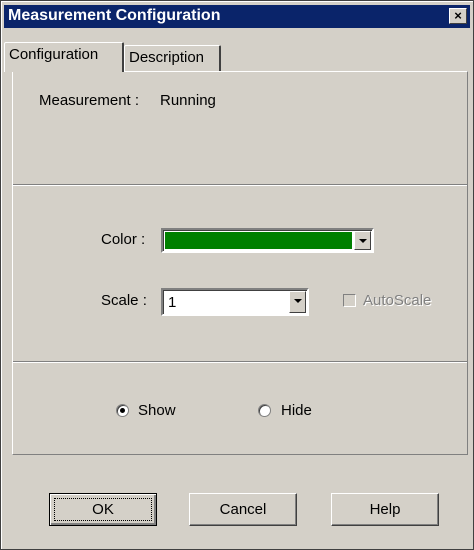 The height and width of the screenshot is (550, 474). I want to click on scale-value: 1, so click(172, 302).